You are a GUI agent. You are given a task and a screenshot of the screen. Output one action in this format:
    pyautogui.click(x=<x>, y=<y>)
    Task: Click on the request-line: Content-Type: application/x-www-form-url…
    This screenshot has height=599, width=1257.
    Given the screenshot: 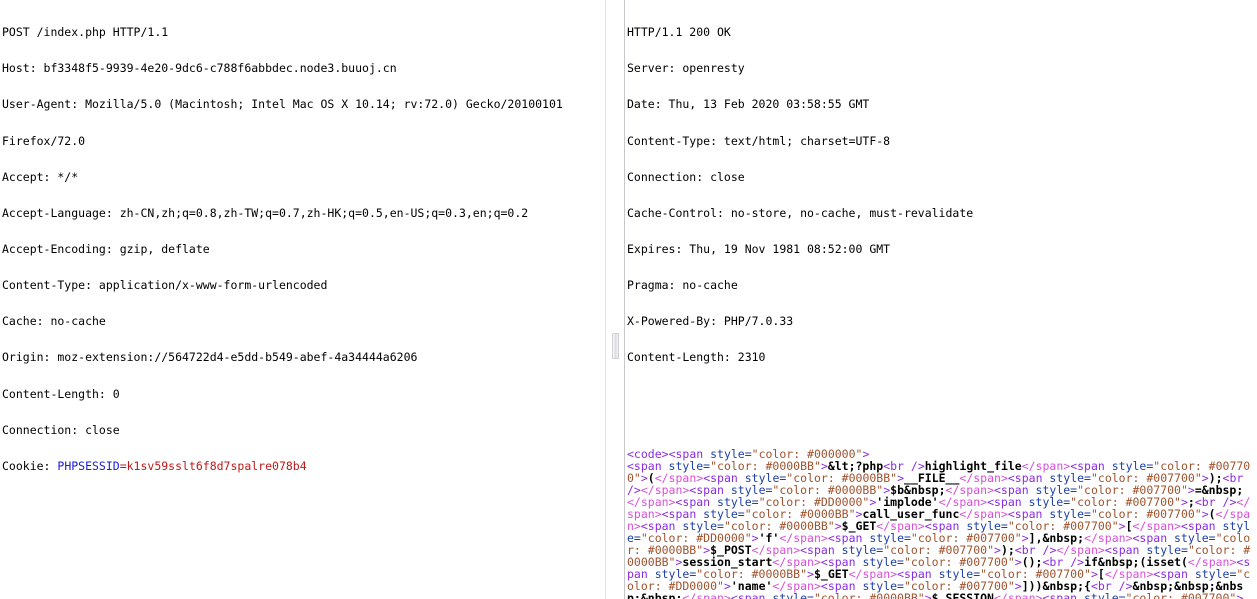 What is the action you would take?
    pyautogui.click(x=165, y=285)
    